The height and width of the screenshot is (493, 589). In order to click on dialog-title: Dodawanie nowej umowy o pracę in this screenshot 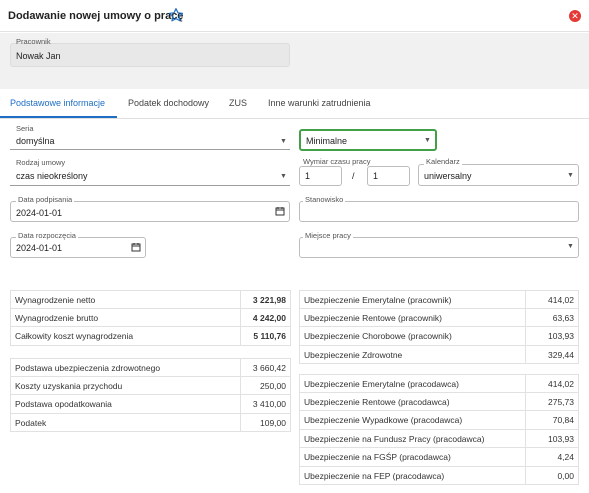, I will do `click(96, 16)`.